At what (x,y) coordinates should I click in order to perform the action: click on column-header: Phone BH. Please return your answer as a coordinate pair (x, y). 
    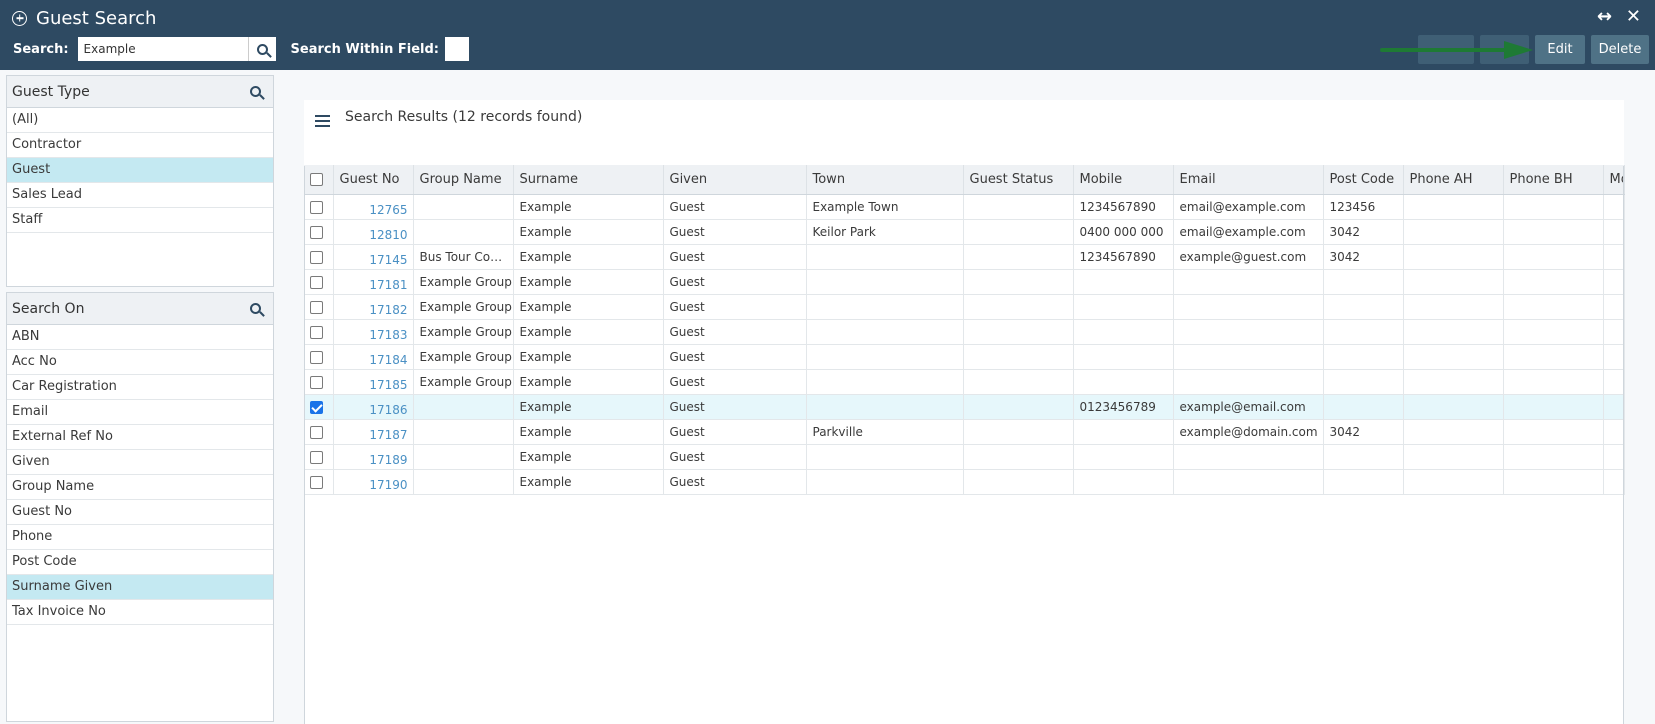
    Looking at the image, I should click on (1553, 180).